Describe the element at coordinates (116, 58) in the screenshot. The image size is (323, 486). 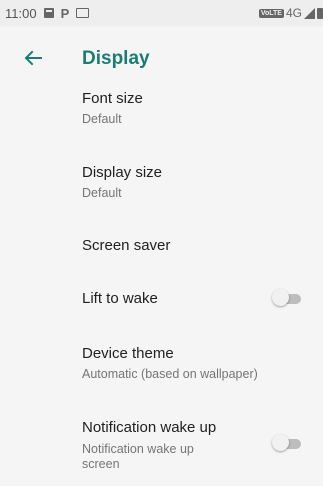
I see `page-title: Display` at that location.